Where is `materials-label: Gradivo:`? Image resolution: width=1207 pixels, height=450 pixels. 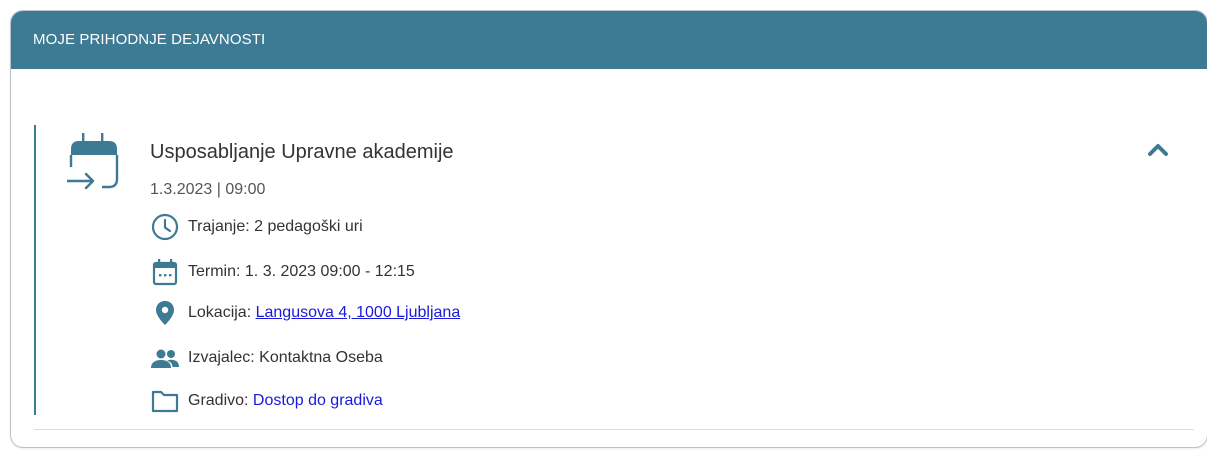
materials-label: Gradivo: is located at coordinates (220, 400).